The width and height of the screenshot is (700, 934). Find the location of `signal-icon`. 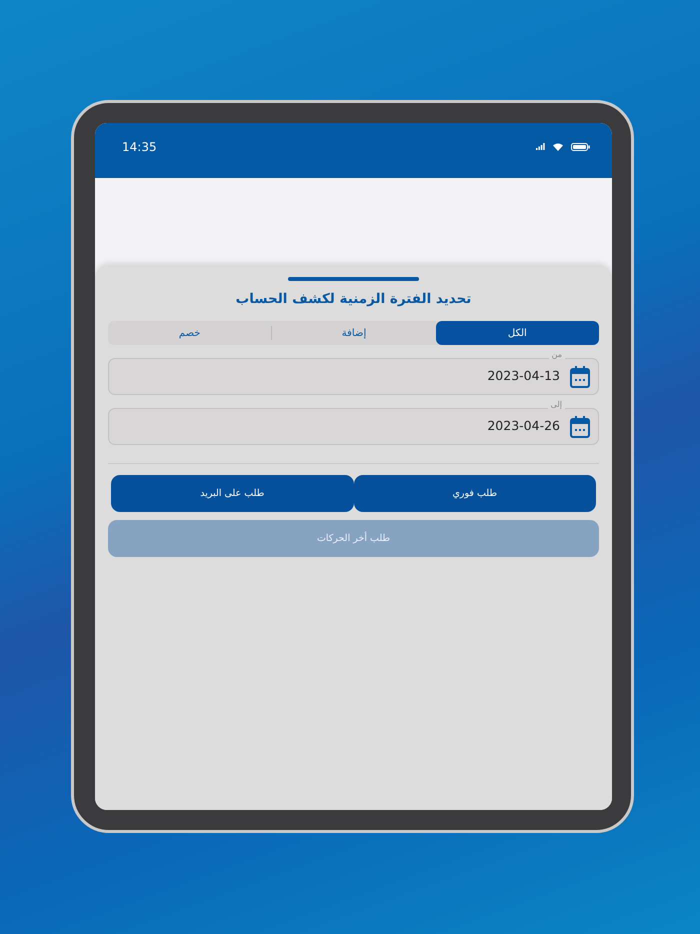

signal-icon is located at coordinates (540, 146).